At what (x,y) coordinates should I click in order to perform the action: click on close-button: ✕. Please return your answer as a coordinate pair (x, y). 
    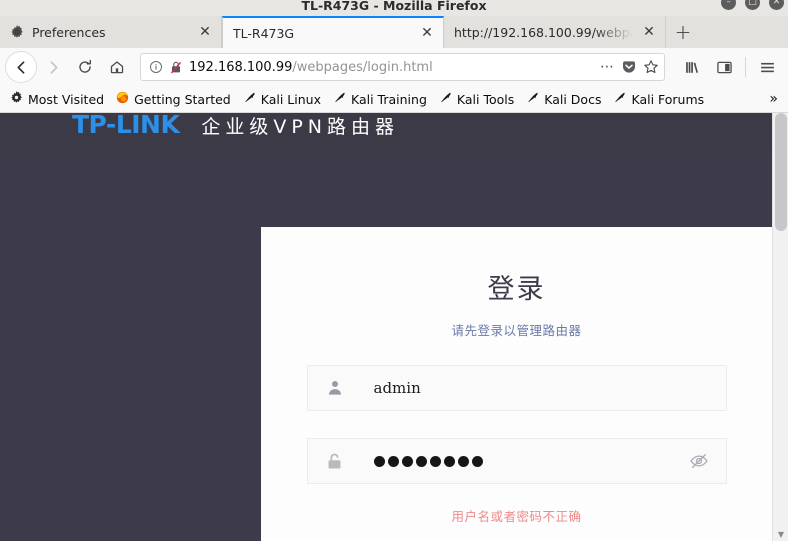
    Looking at the image, I should click on (776, 5).